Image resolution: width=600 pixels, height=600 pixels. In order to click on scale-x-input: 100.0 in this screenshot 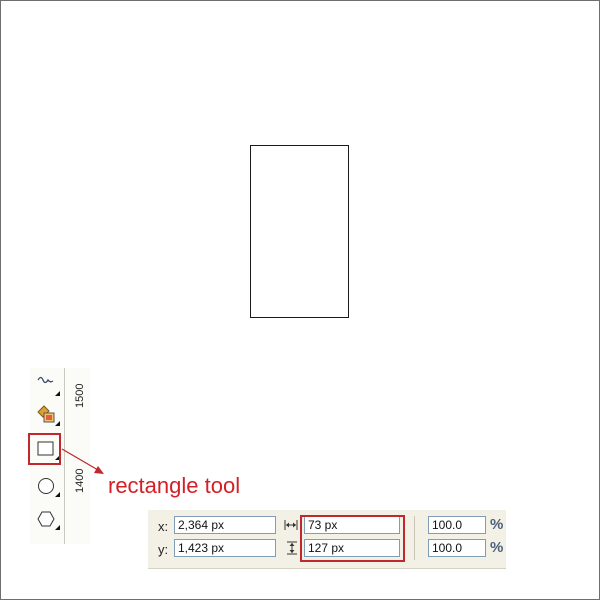, I will do `click(457, 525)`.